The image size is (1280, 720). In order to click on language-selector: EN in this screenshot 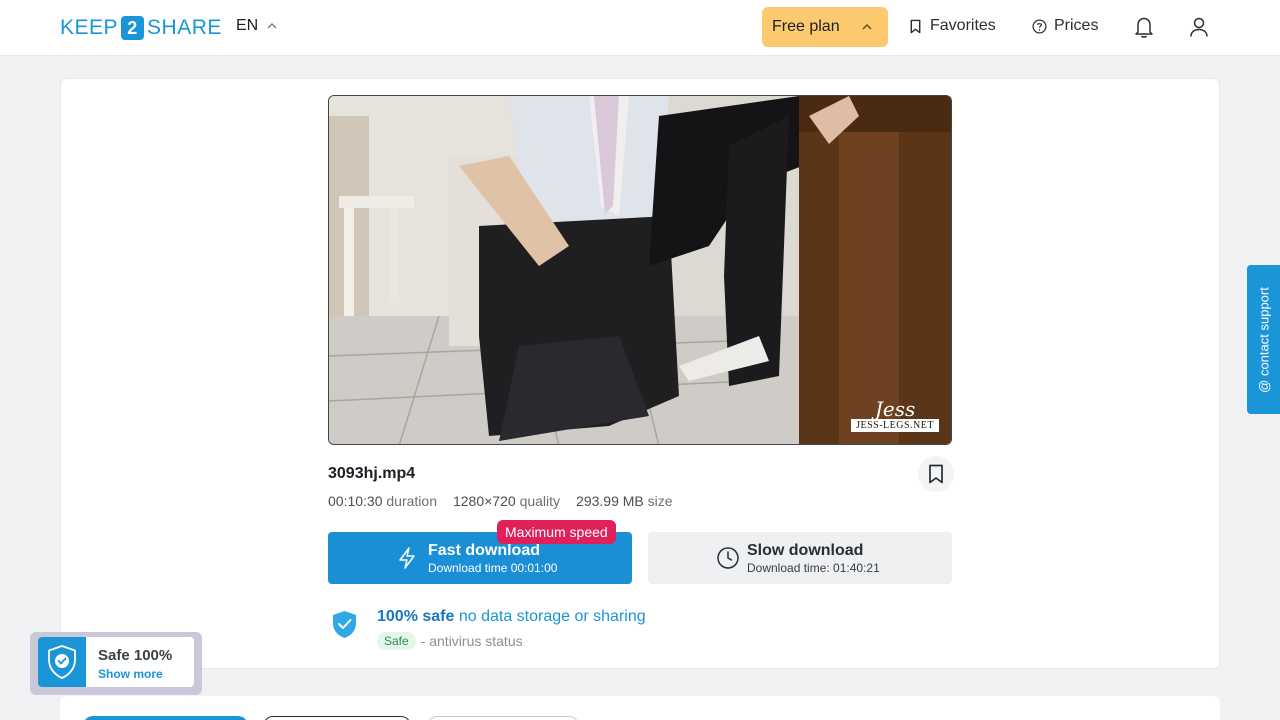, I will do `click(256, 26)`.